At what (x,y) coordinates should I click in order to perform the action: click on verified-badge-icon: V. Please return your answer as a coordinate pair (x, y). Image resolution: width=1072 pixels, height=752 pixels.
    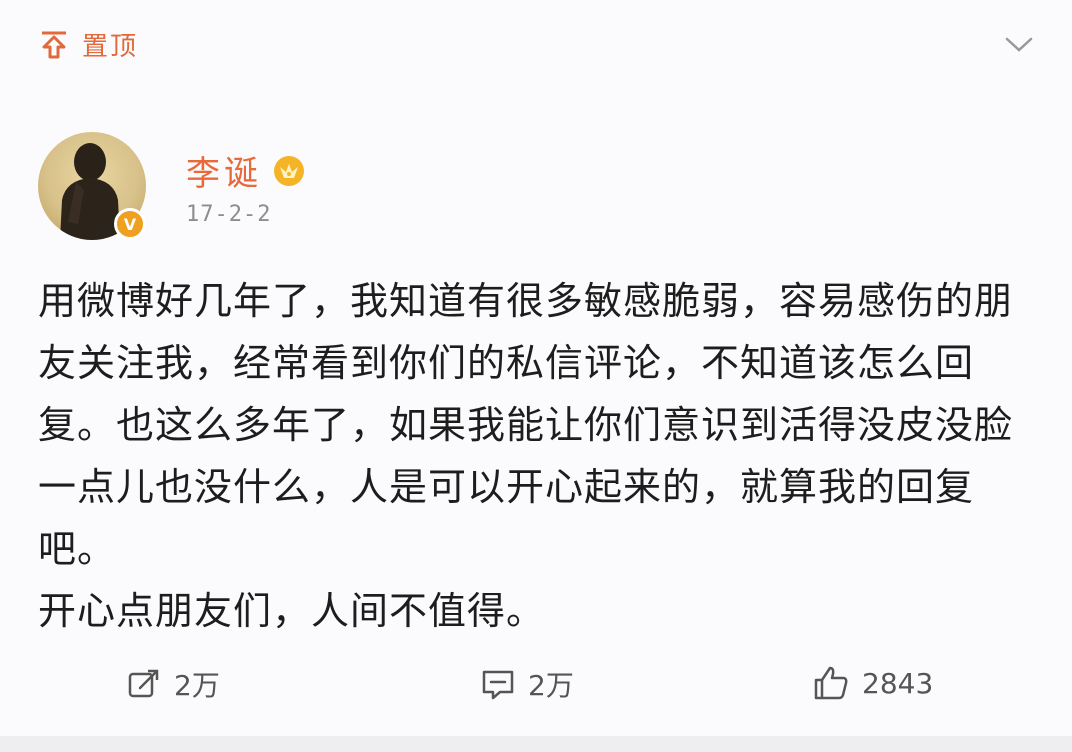
    Looking at the image, I should click on (130, 224).